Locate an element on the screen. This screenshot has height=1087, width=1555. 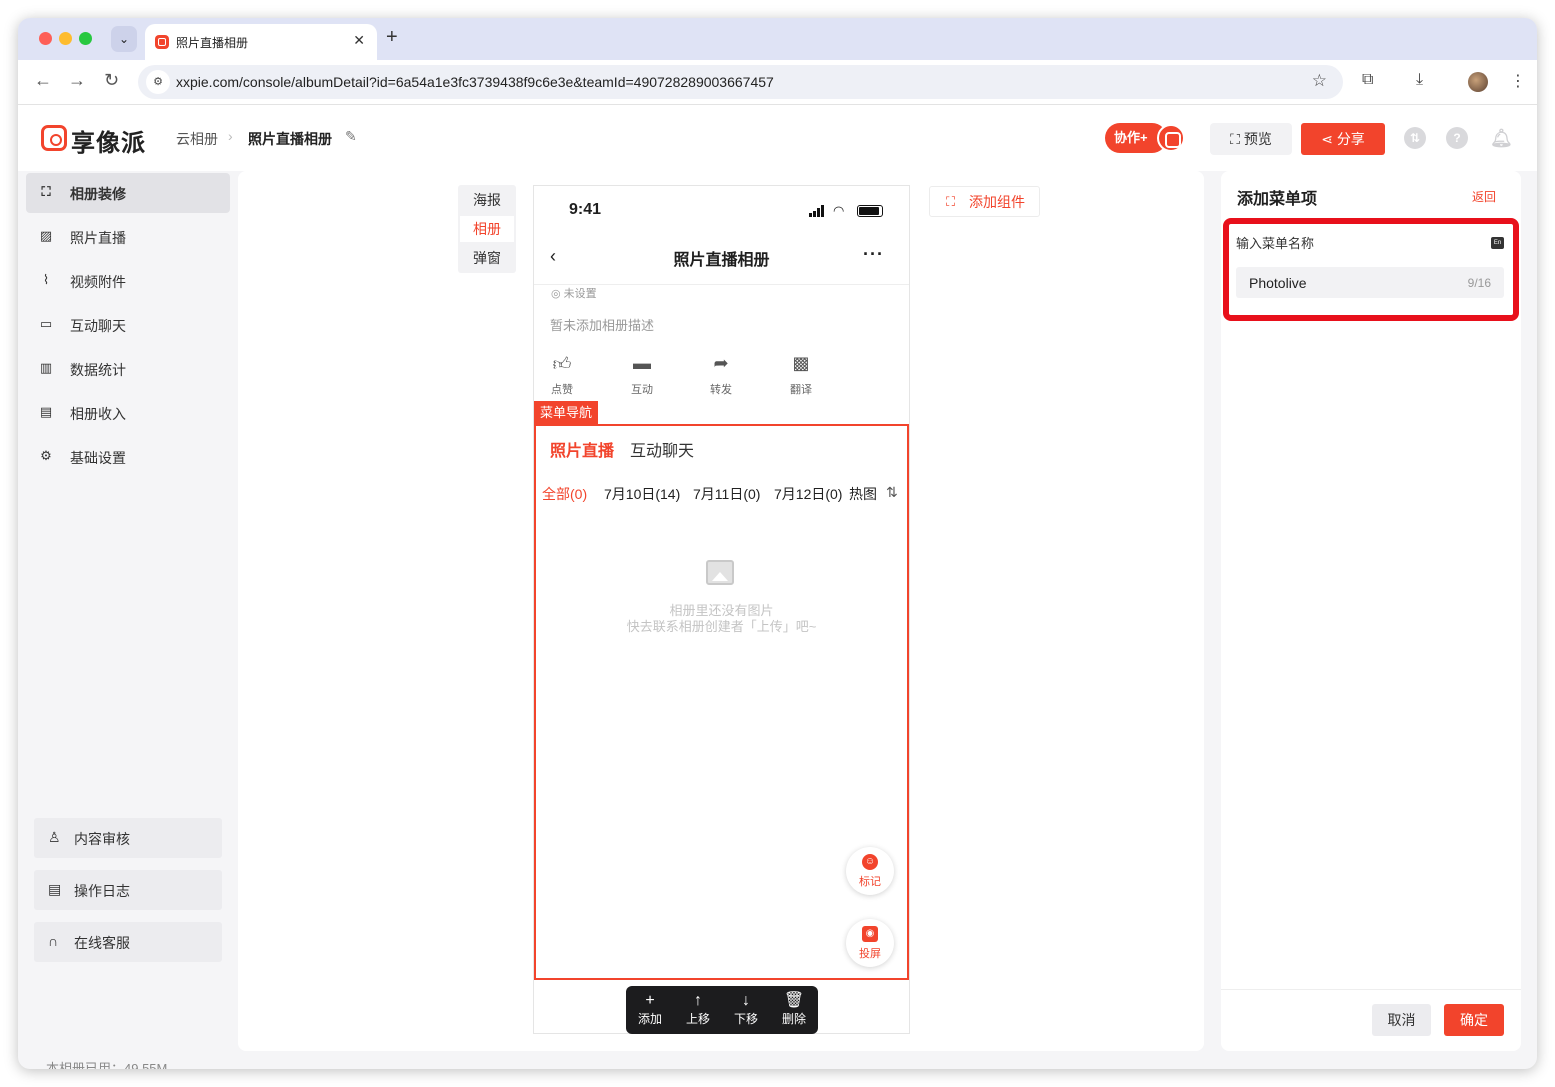
tab-popup: 弹窗 is located at coordinates (487, 258).